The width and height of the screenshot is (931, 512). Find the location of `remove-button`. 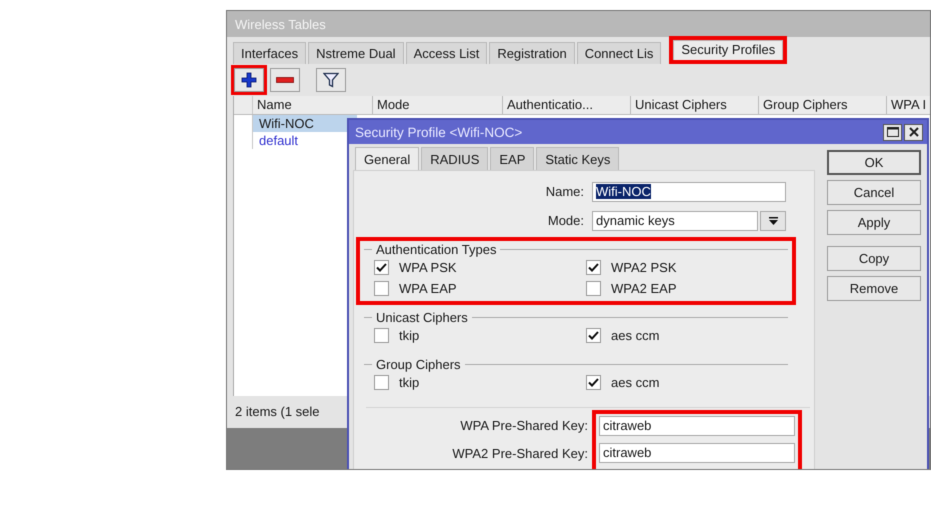

remove-button is located at coordinates (285, 80).